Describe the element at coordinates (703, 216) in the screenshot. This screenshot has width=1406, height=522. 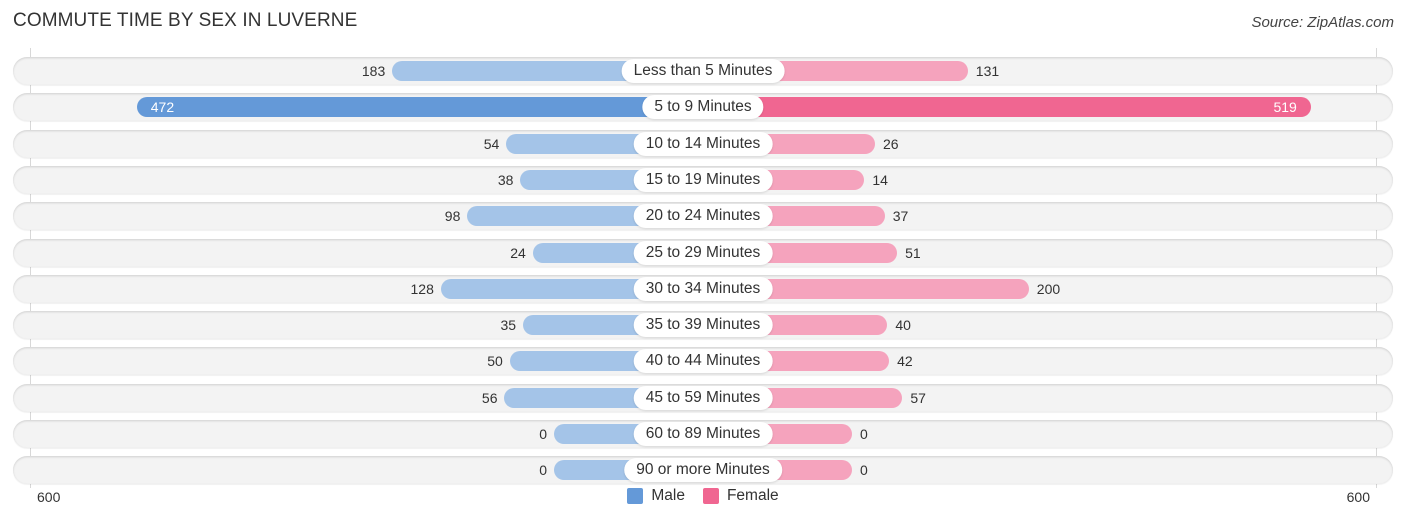
I see `category-label: 20 to 24 Minutes` at that location.